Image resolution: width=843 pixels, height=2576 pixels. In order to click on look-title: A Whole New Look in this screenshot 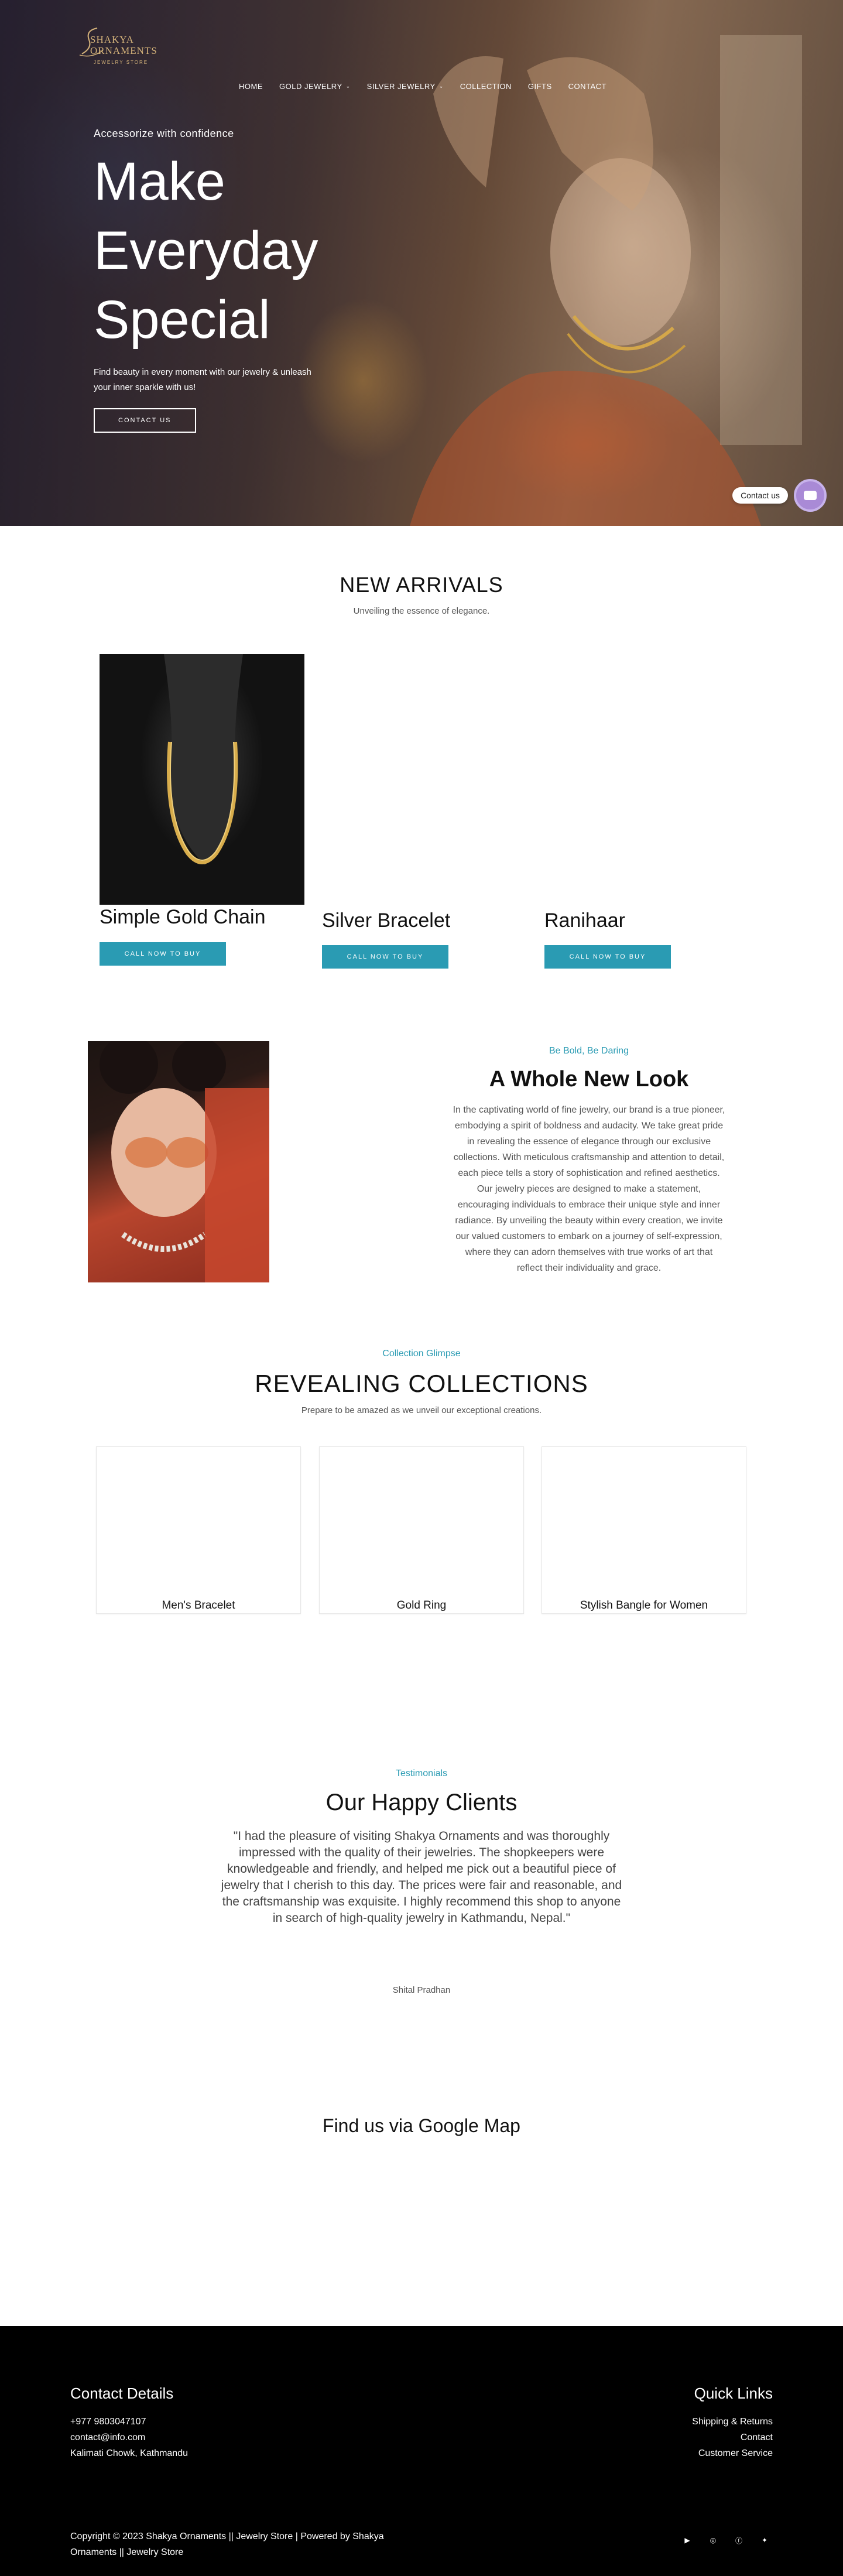, I will do `click(589, 1079)`.